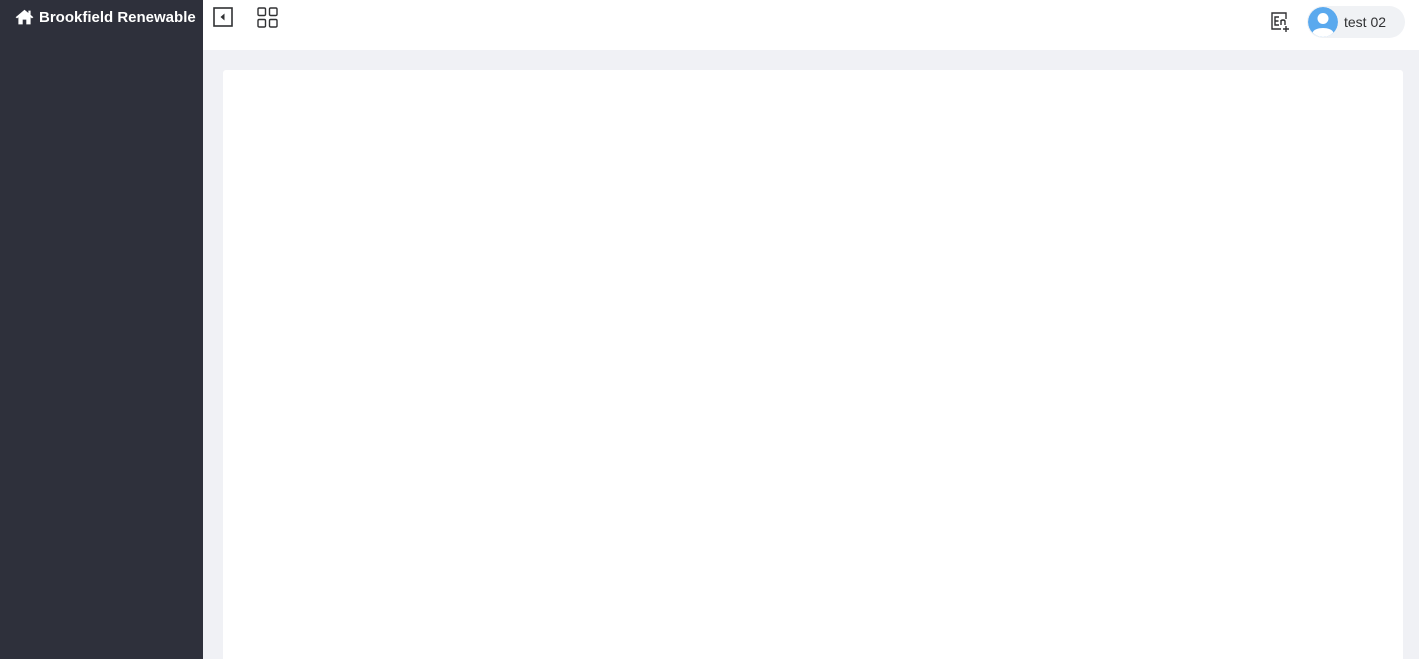  I want to click on user-menu: test 02, so click(1356, 22).